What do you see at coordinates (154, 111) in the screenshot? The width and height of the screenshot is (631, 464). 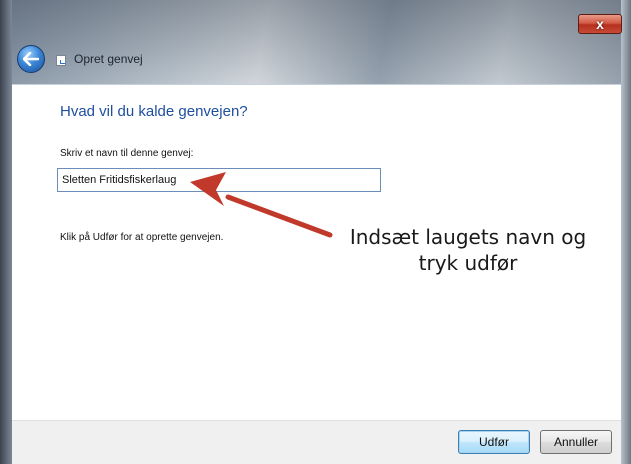 I see `page-heading: Hvad vil du kalde genvejen?` at bounding box center [154, 111].